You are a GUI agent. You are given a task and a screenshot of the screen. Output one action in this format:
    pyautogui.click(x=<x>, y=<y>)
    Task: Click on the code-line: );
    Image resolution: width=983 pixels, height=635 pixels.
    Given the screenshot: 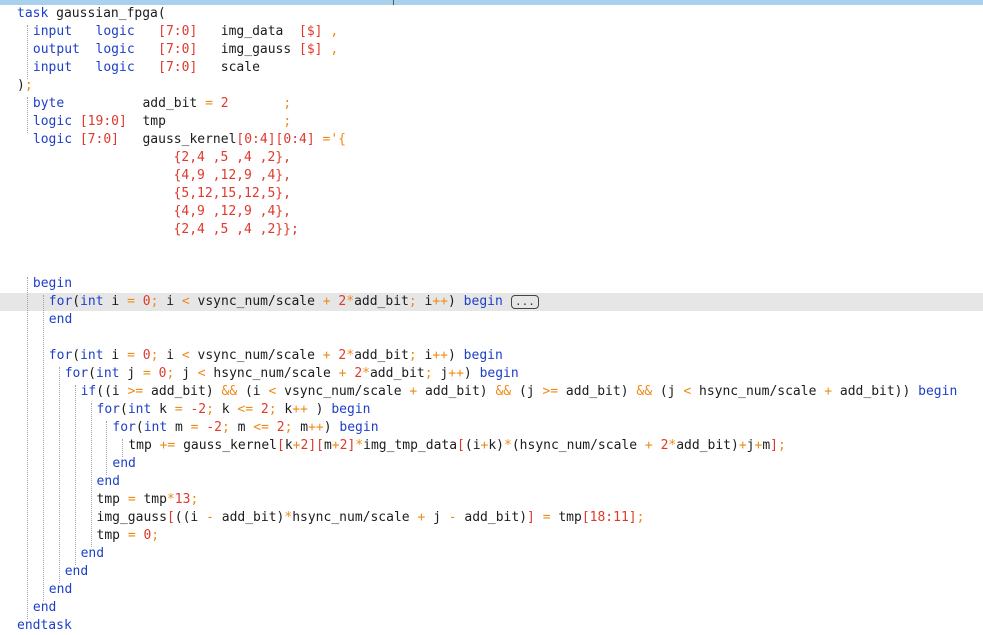 What is the action you would take?
    pyautogui.click(x=491, y=86)
    